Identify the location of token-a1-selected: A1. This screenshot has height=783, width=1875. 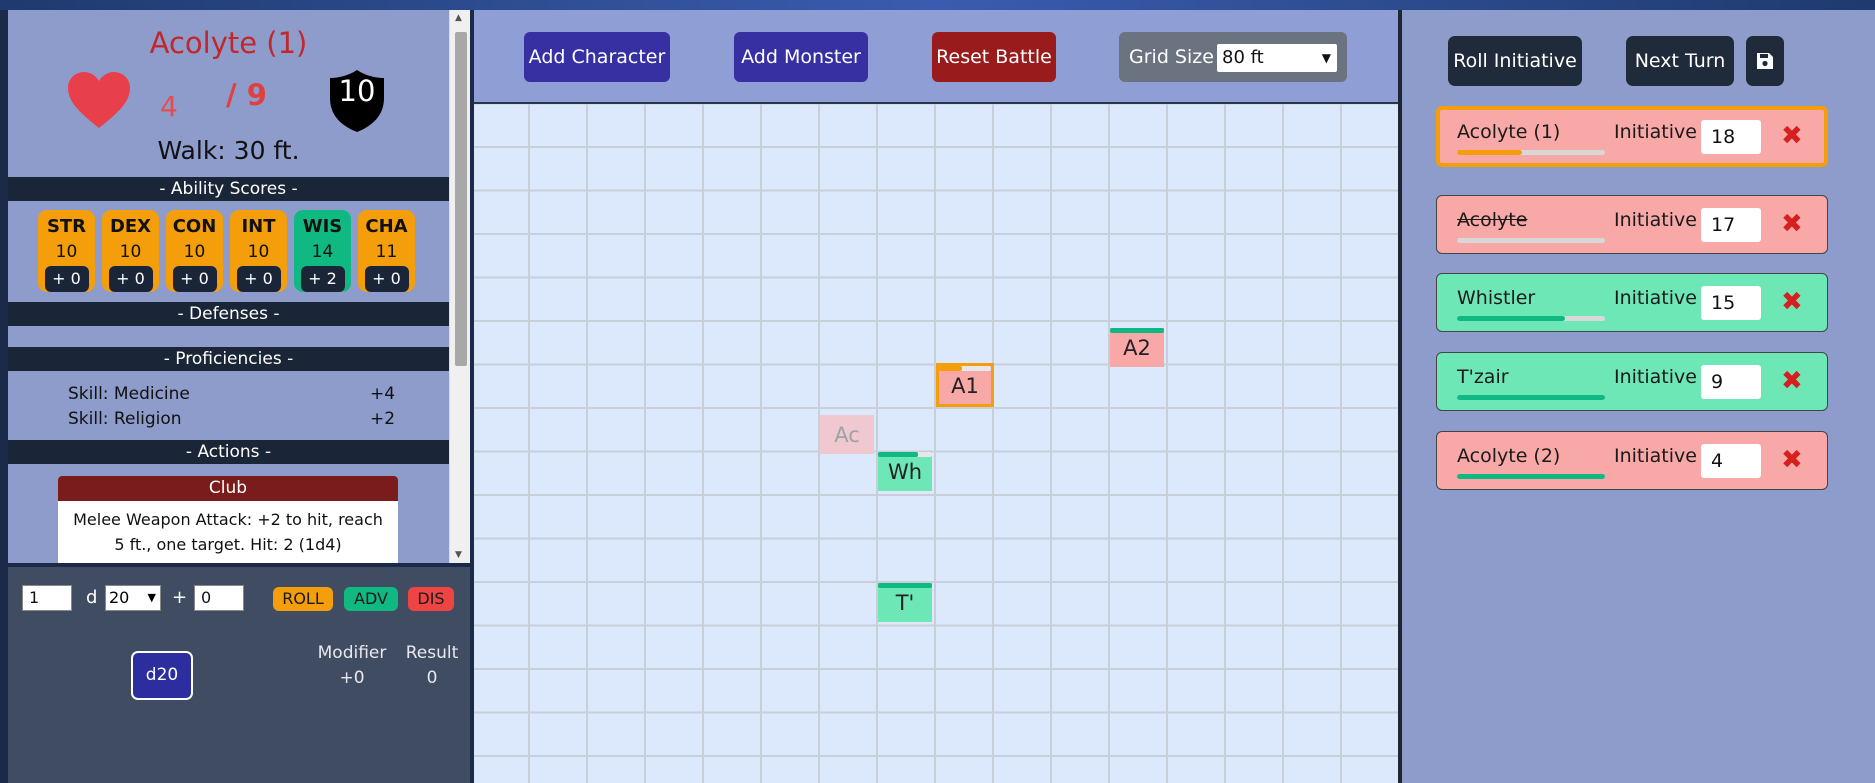
(965, 385).